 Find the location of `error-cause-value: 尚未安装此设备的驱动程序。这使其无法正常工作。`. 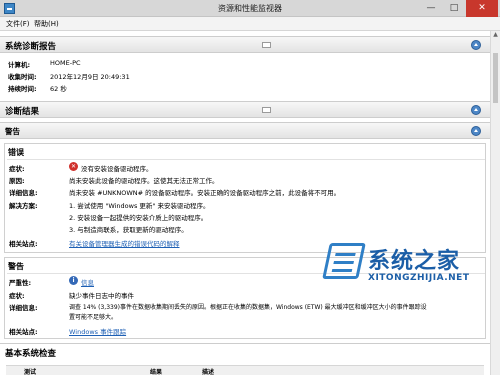

error-cause-value: 尚未安装此设备的驱动程序。这使其无法正常工作。 is located at coordinates (144, 181).